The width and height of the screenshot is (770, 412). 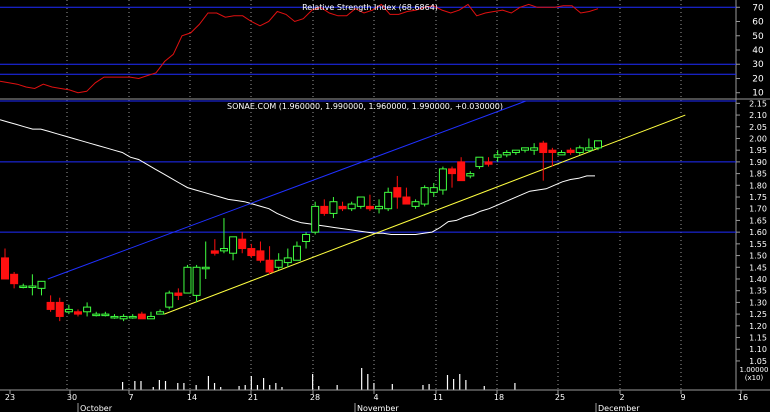 I want to click on x-tick-label: 7, so click(x=130, y=397).